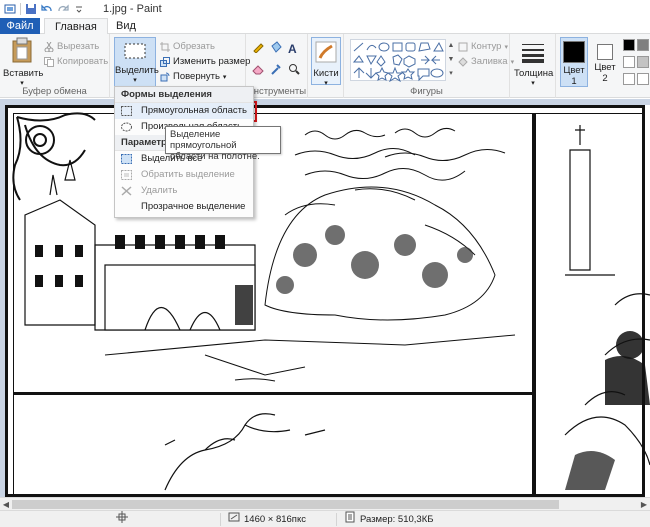 The image size is (650, 527). Describe the element at coordinates (463, 61) in the screenshot. I see `fill-icon` at that location.